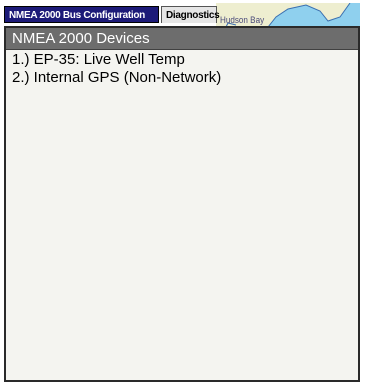 This screenshot has height=387, width=388. Describe the element at coordinates (182, 39) in the screenshot. I see `panel-title: NMEA 2000 Devices` at that location.